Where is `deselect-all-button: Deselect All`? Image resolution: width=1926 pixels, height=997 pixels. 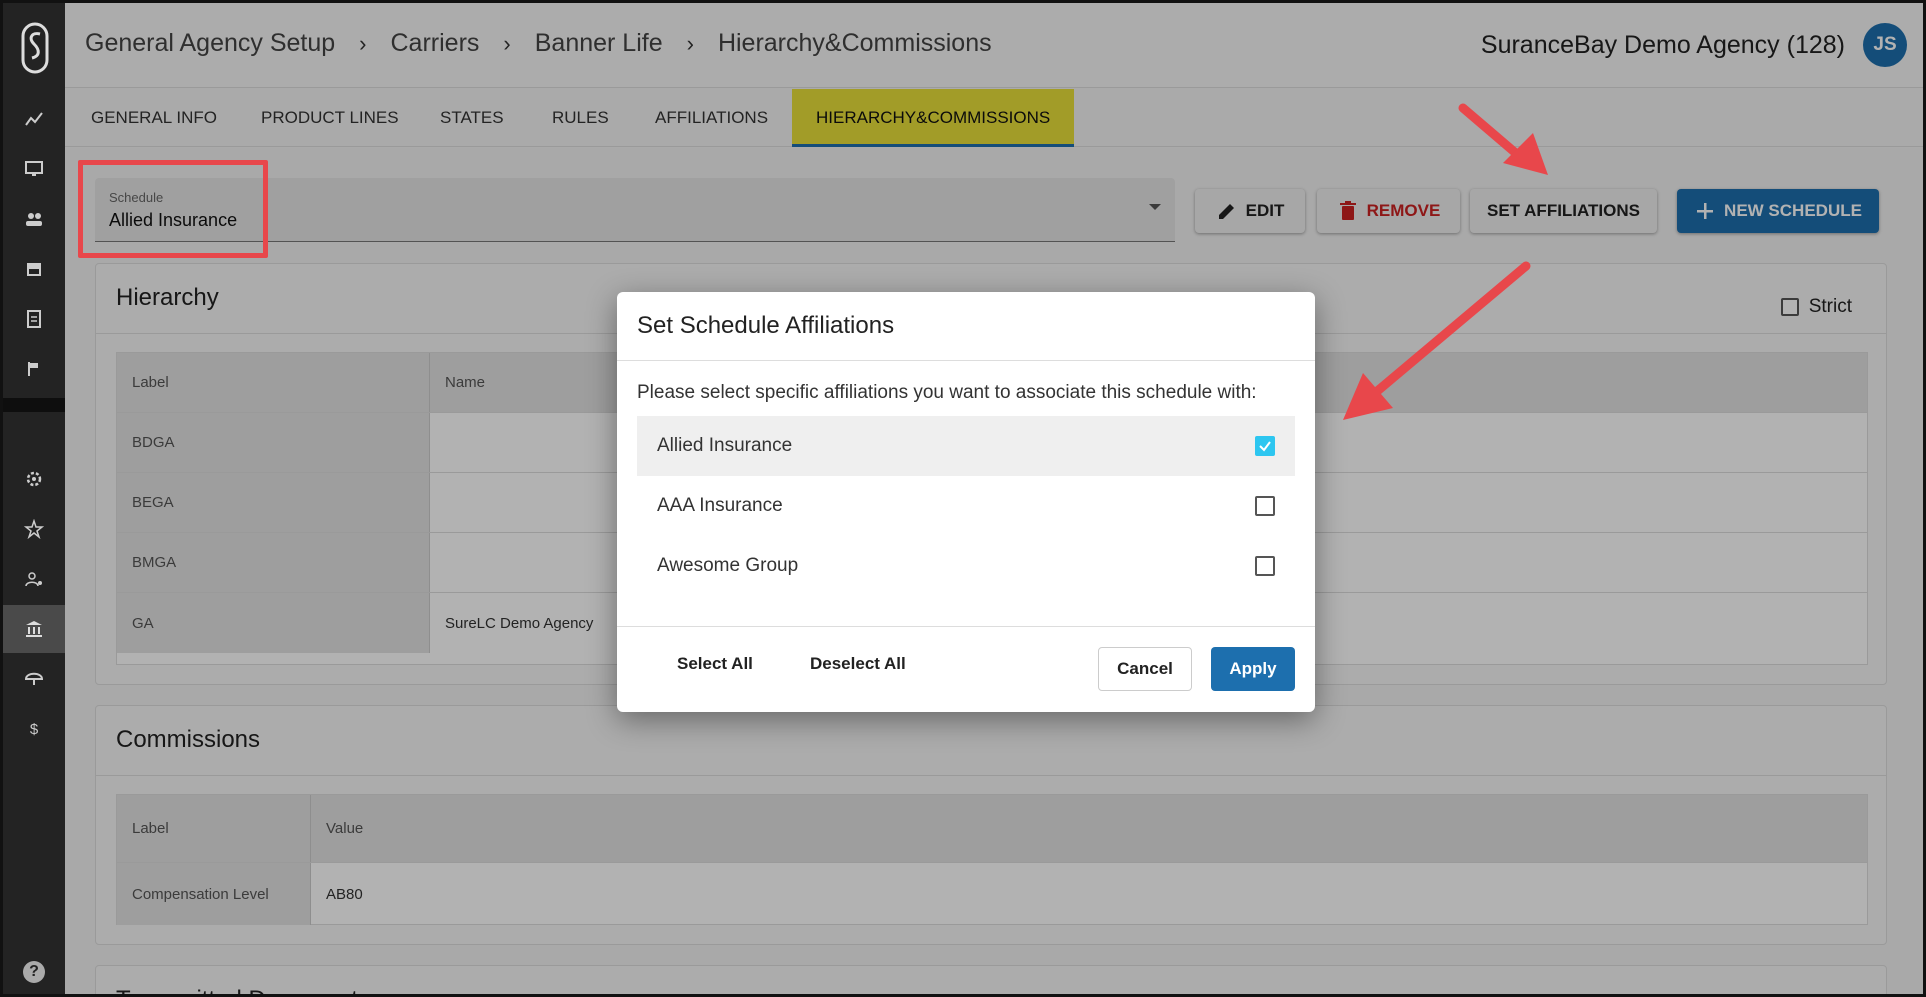 deselect-all-button: Deselect All is located at coordinates (858, 664).